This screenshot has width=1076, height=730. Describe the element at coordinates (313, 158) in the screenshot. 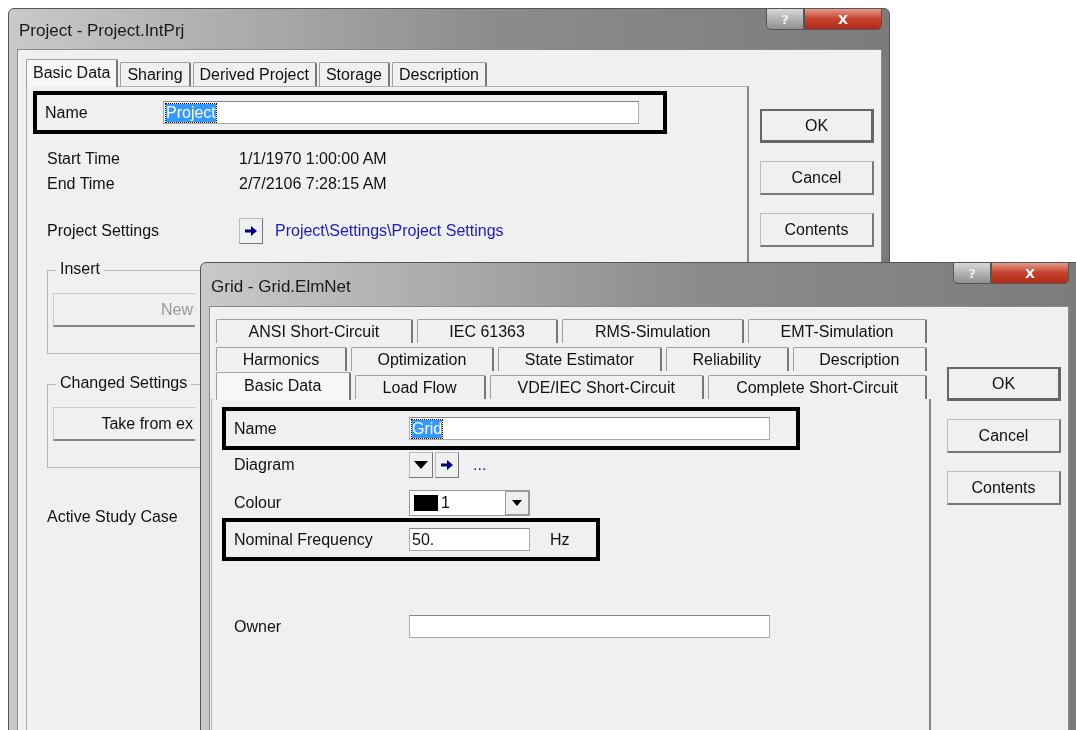

I see `field-value: 1/1/1970 1:00:00 AM` at that location.